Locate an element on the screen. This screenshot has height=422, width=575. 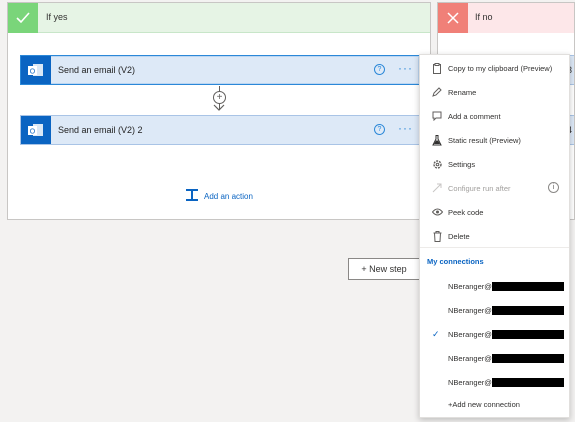
action-card-send-email-2: O Send an email (V2) 2 ? ··· is located at coordinates (220, 130).